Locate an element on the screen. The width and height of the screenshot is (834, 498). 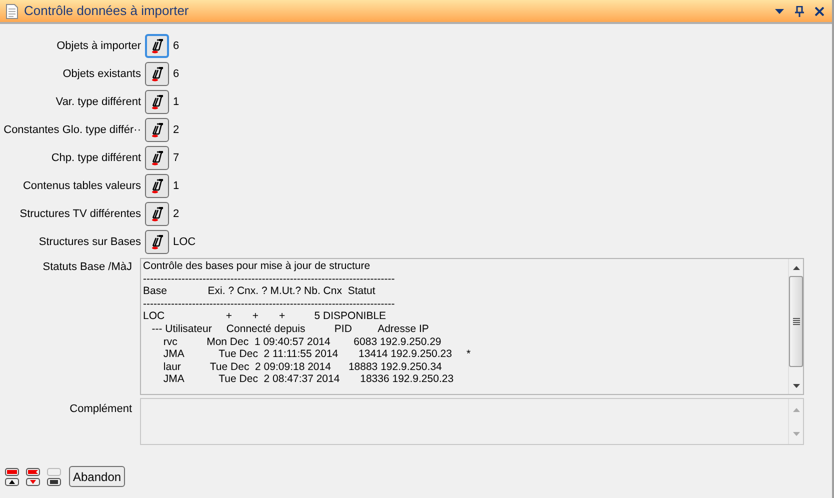
count-value: 7 is located at coordinates (176, 158).